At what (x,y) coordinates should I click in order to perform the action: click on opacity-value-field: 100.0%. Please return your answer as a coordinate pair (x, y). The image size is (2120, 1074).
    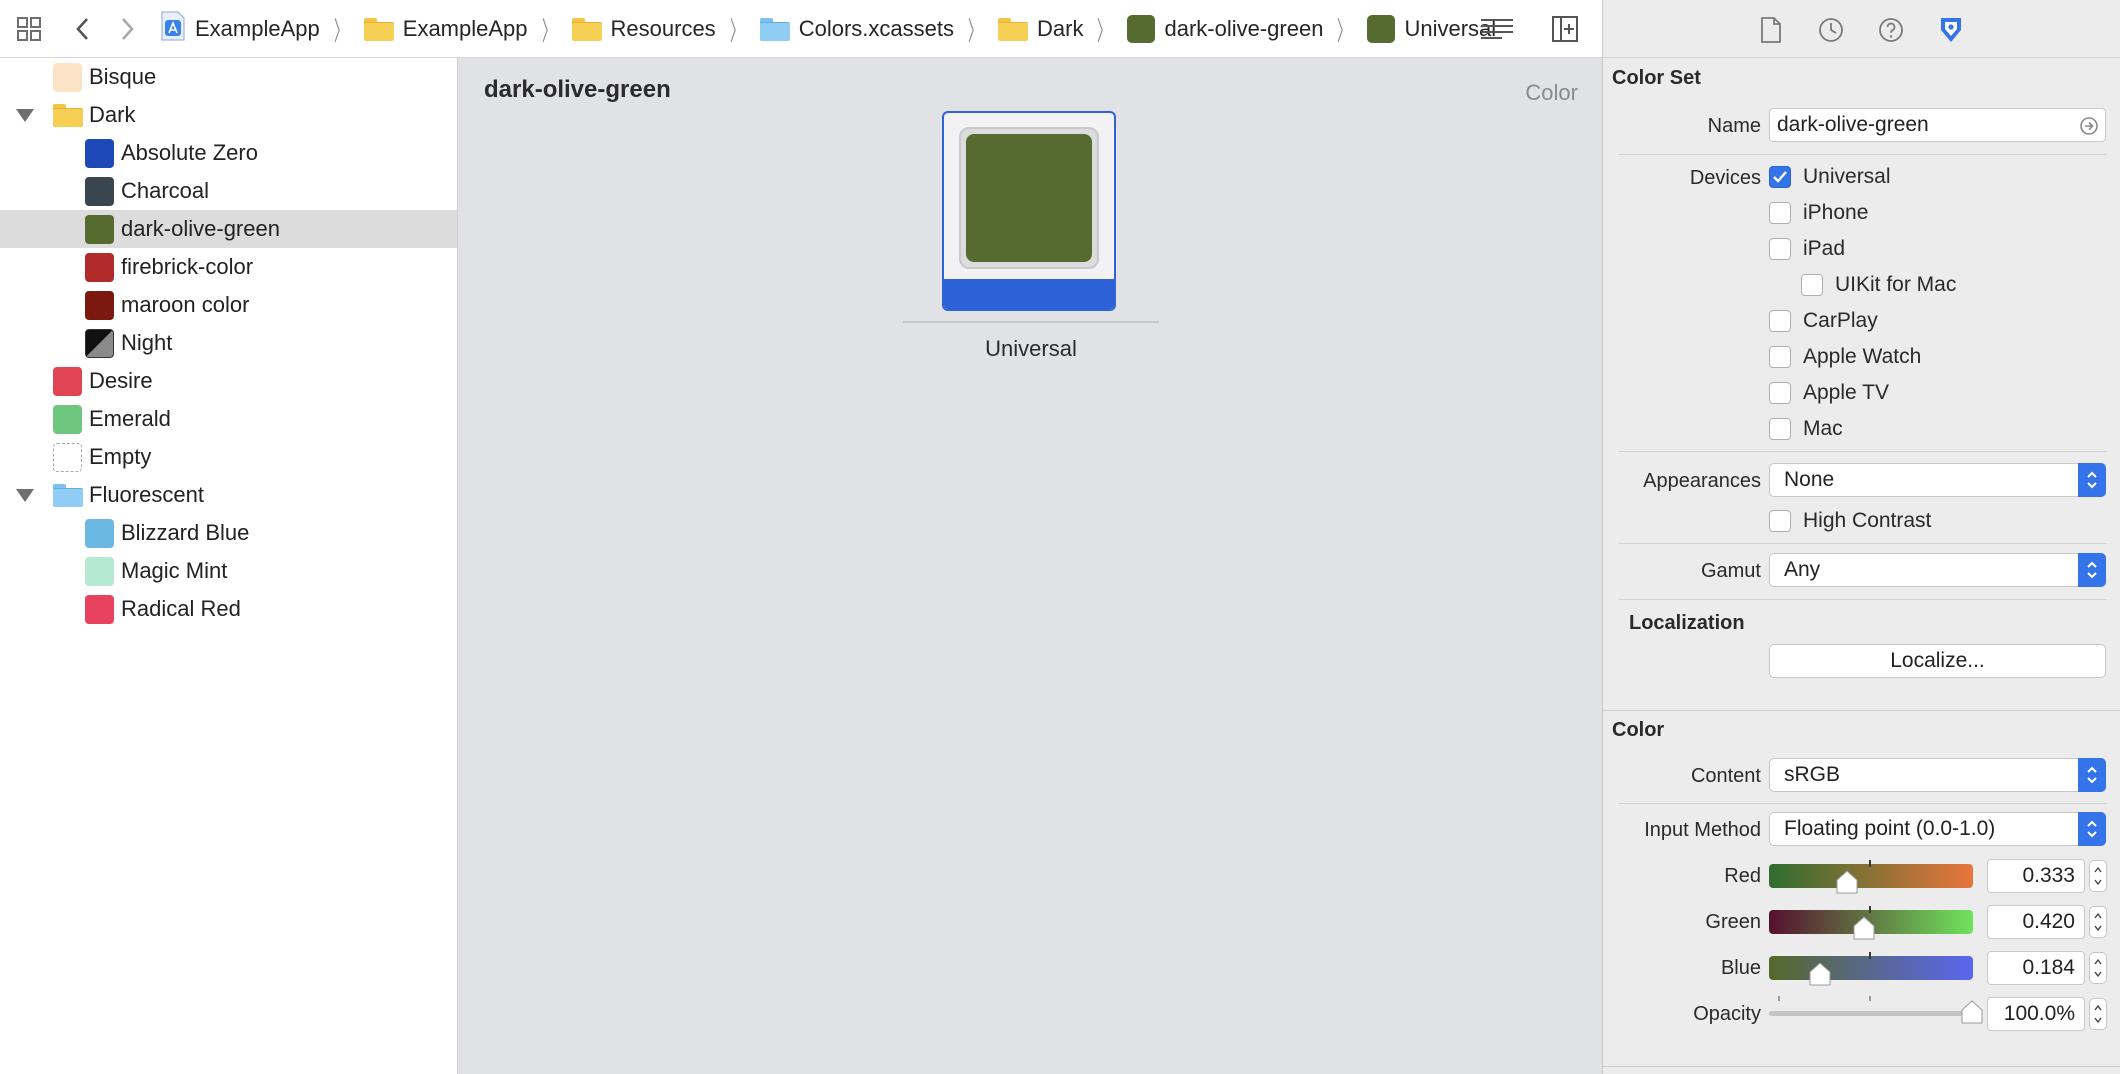
    Looking at the image, I should click on (2036, 1014).